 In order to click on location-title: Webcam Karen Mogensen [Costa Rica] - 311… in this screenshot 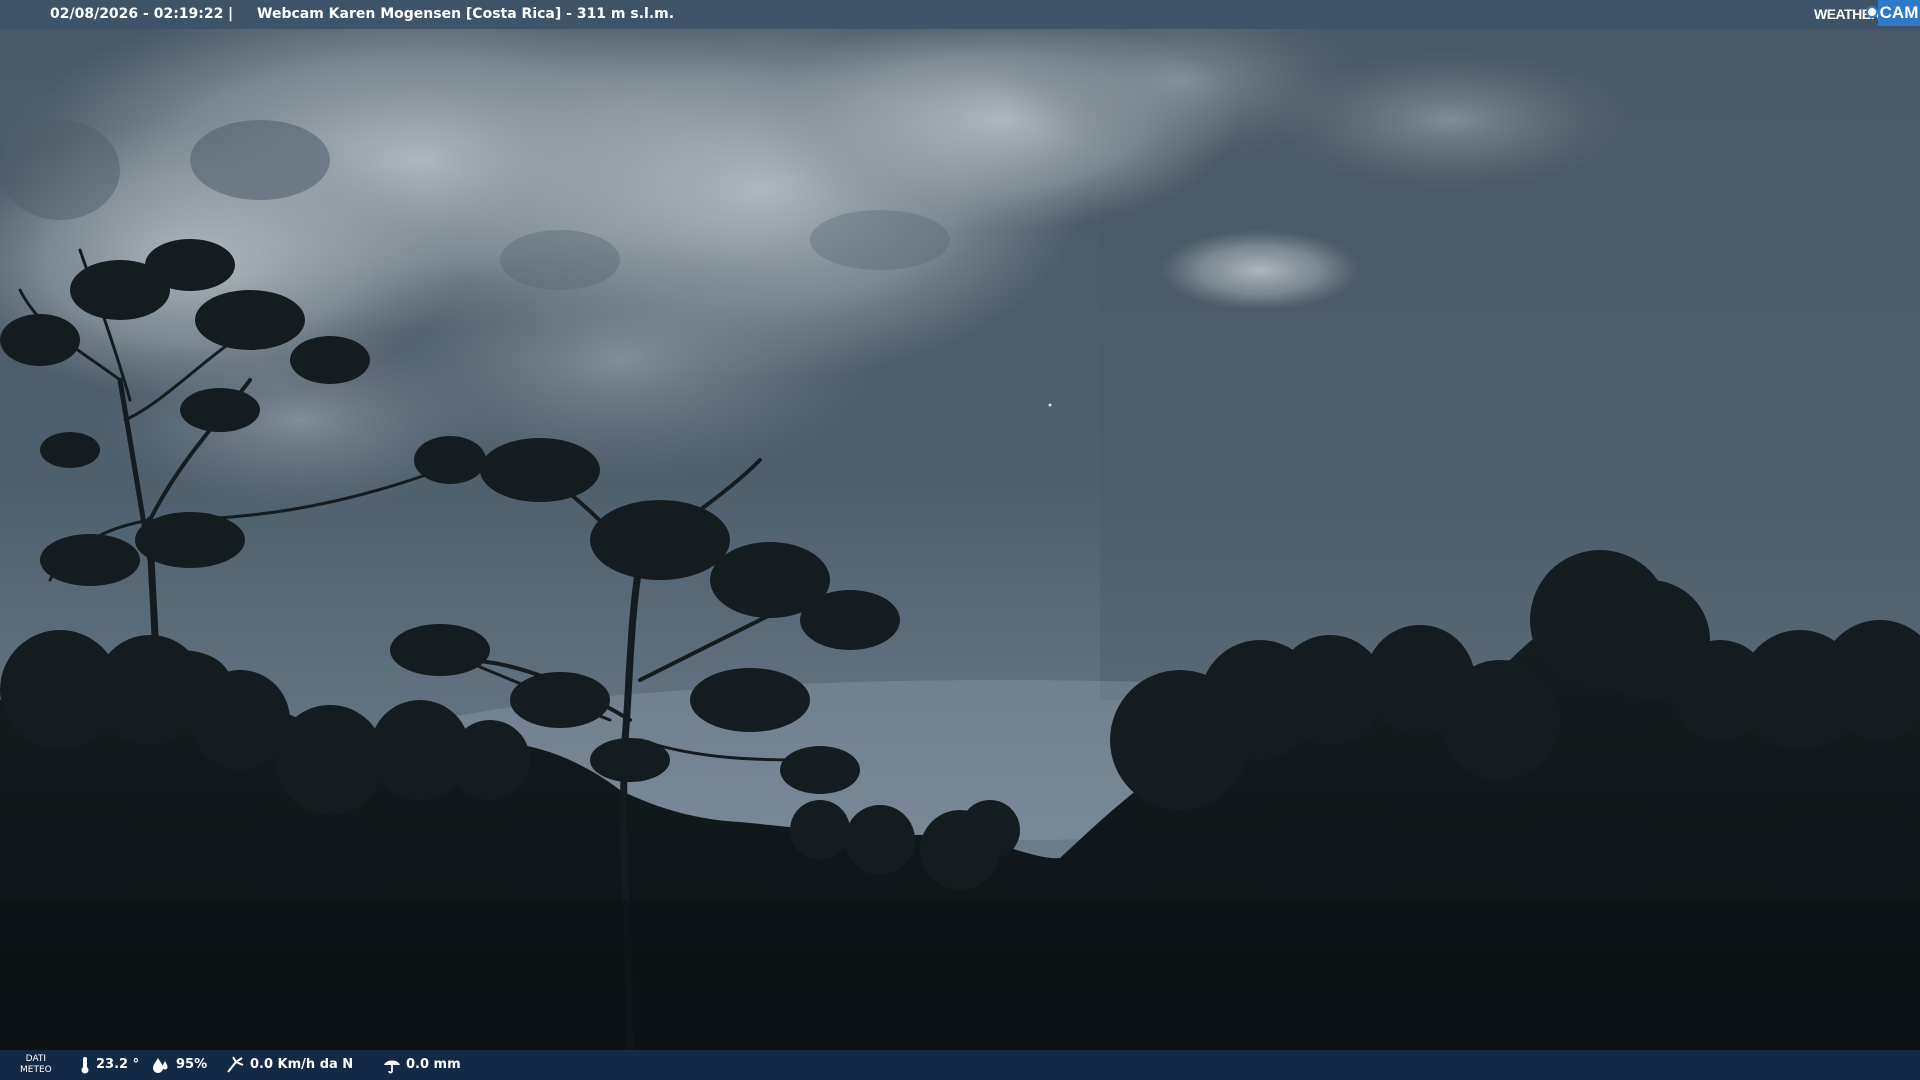, I will do `click(466, 14)`.